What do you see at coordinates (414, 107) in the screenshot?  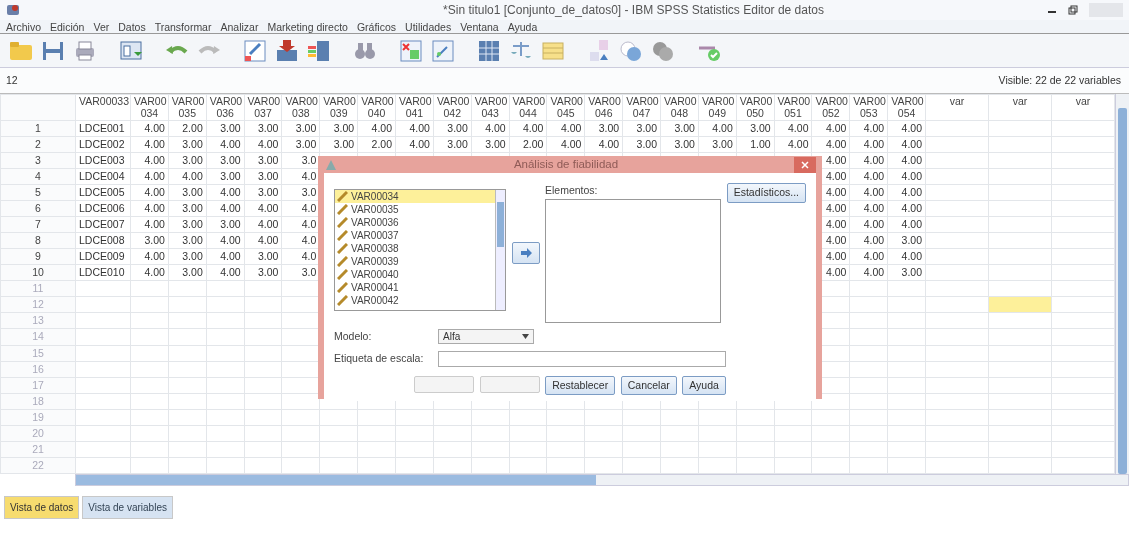 I see `column-header: VAR00 041` at bounding box center [414, 107].